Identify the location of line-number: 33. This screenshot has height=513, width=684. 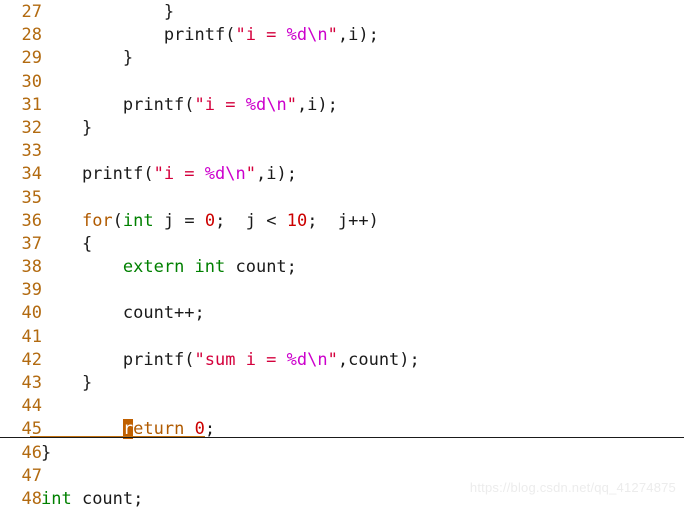
(31, 151).